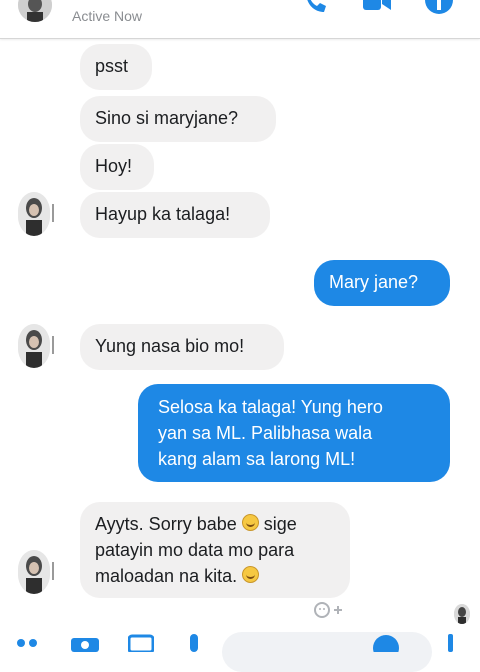  I want to click on message-incoming: psst, so click(116, 67).